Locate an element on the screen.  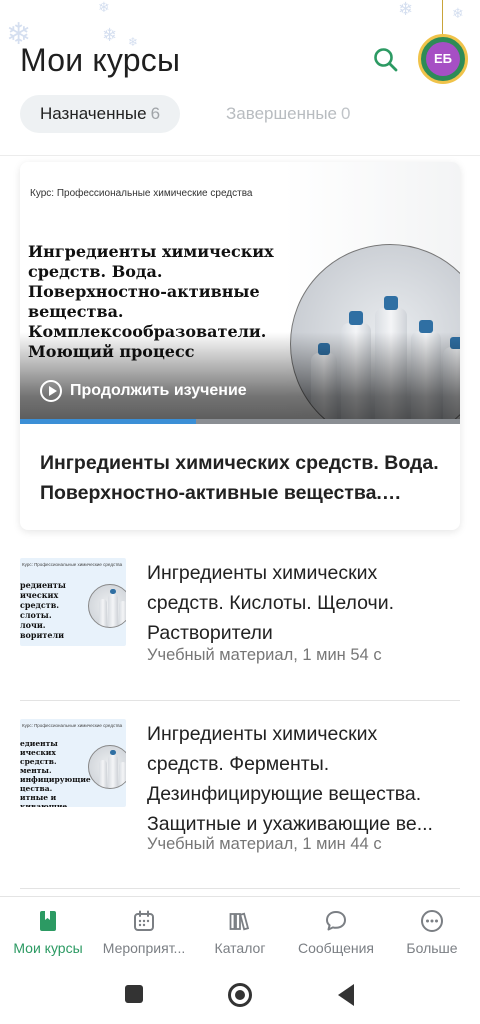
calendar-icon is located at coordinates (144, 920).